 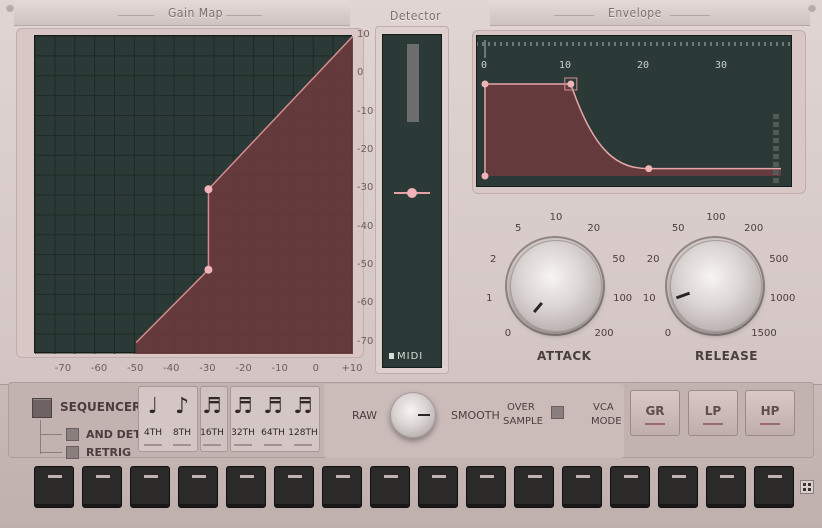 I want to click on note-division-label: 32TH, so click(x=243, y=433).